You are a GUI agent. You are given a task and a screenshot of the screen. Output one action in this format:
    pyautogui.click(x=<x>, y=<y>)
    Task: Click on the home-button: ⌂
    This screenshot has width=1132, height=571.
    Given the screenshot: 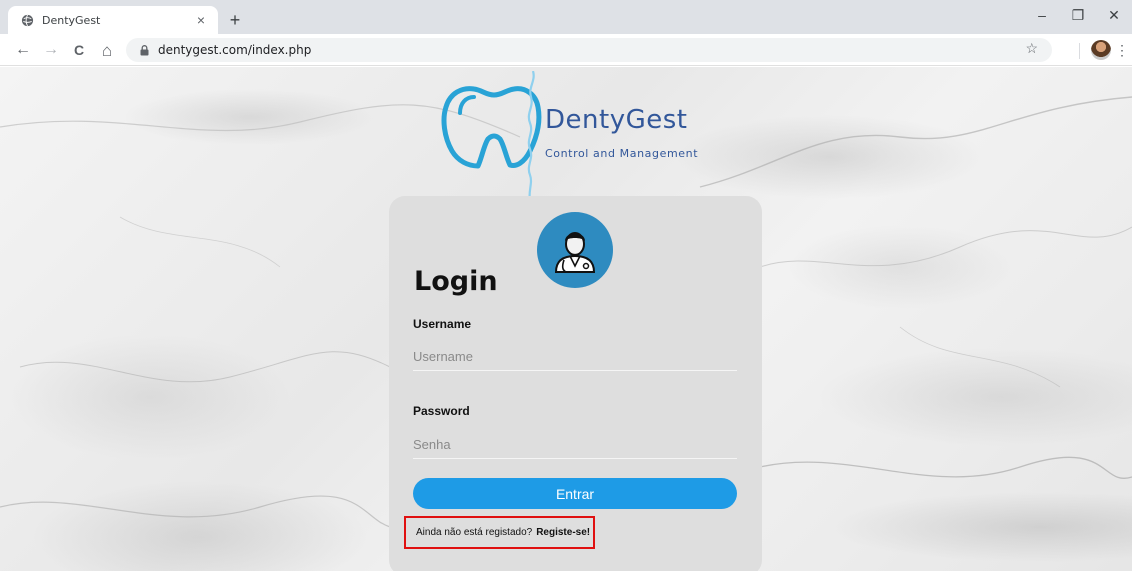 What is the action you would take?
    pyautogui.click(x=107, y=50)
    